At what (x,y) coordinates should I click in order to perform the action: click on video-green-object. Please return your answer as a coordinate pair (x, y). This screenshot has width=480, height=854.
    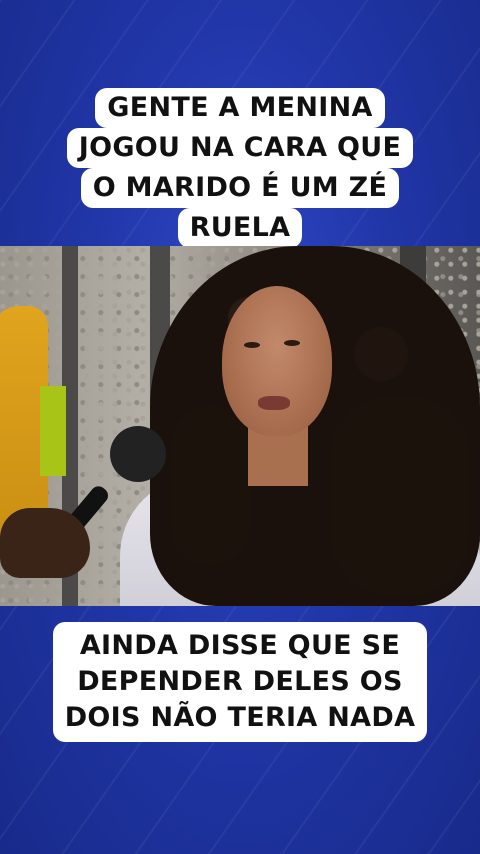
    Looking at the image, I should click on (53, 431).